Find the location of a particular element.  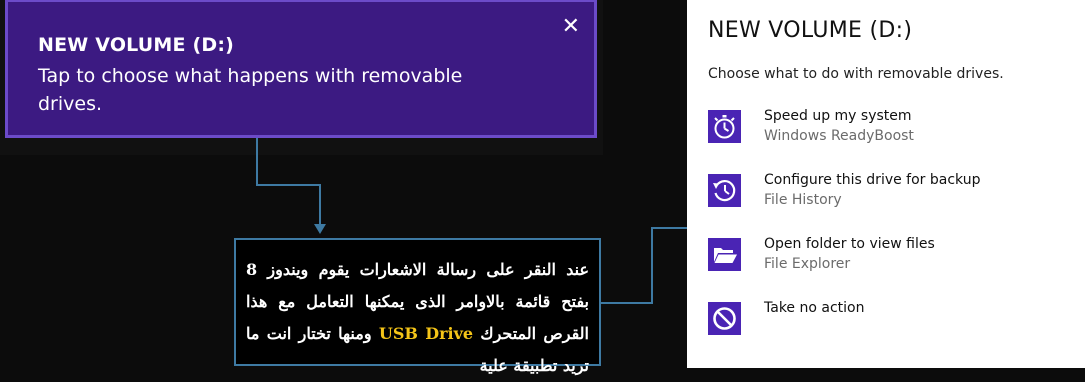

panel-title: NEW VOLUME (D:) is located at coordinates (810, 30).